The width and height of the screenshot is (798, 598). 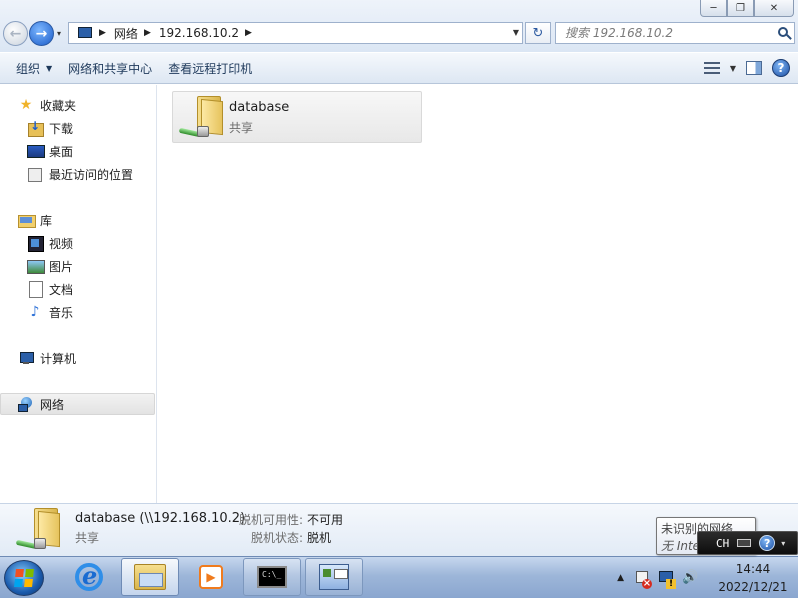 I want to click on desktop-icon, so click(x=36, y=151).